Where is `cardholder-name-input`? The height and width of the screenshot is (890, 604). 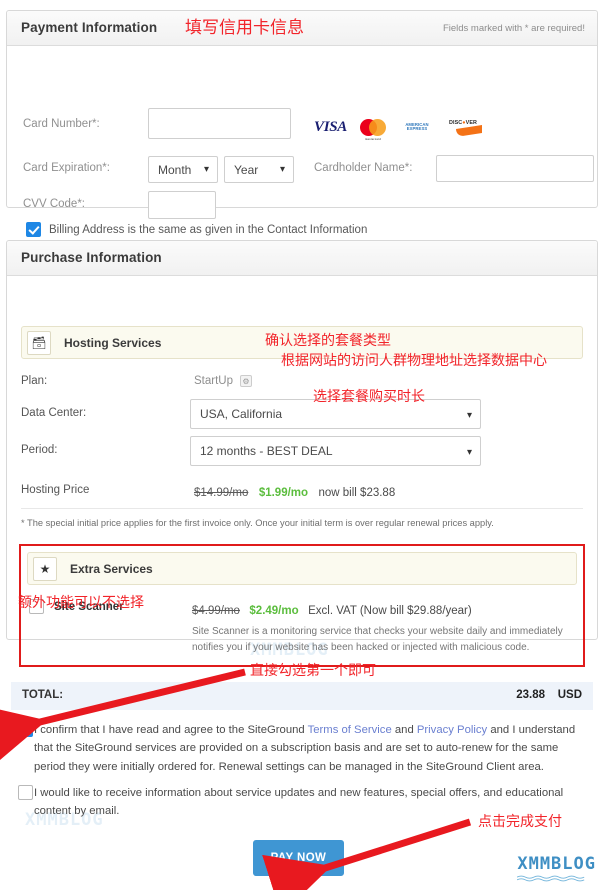
cardholder-name-input is located at coordinates (515, 168).